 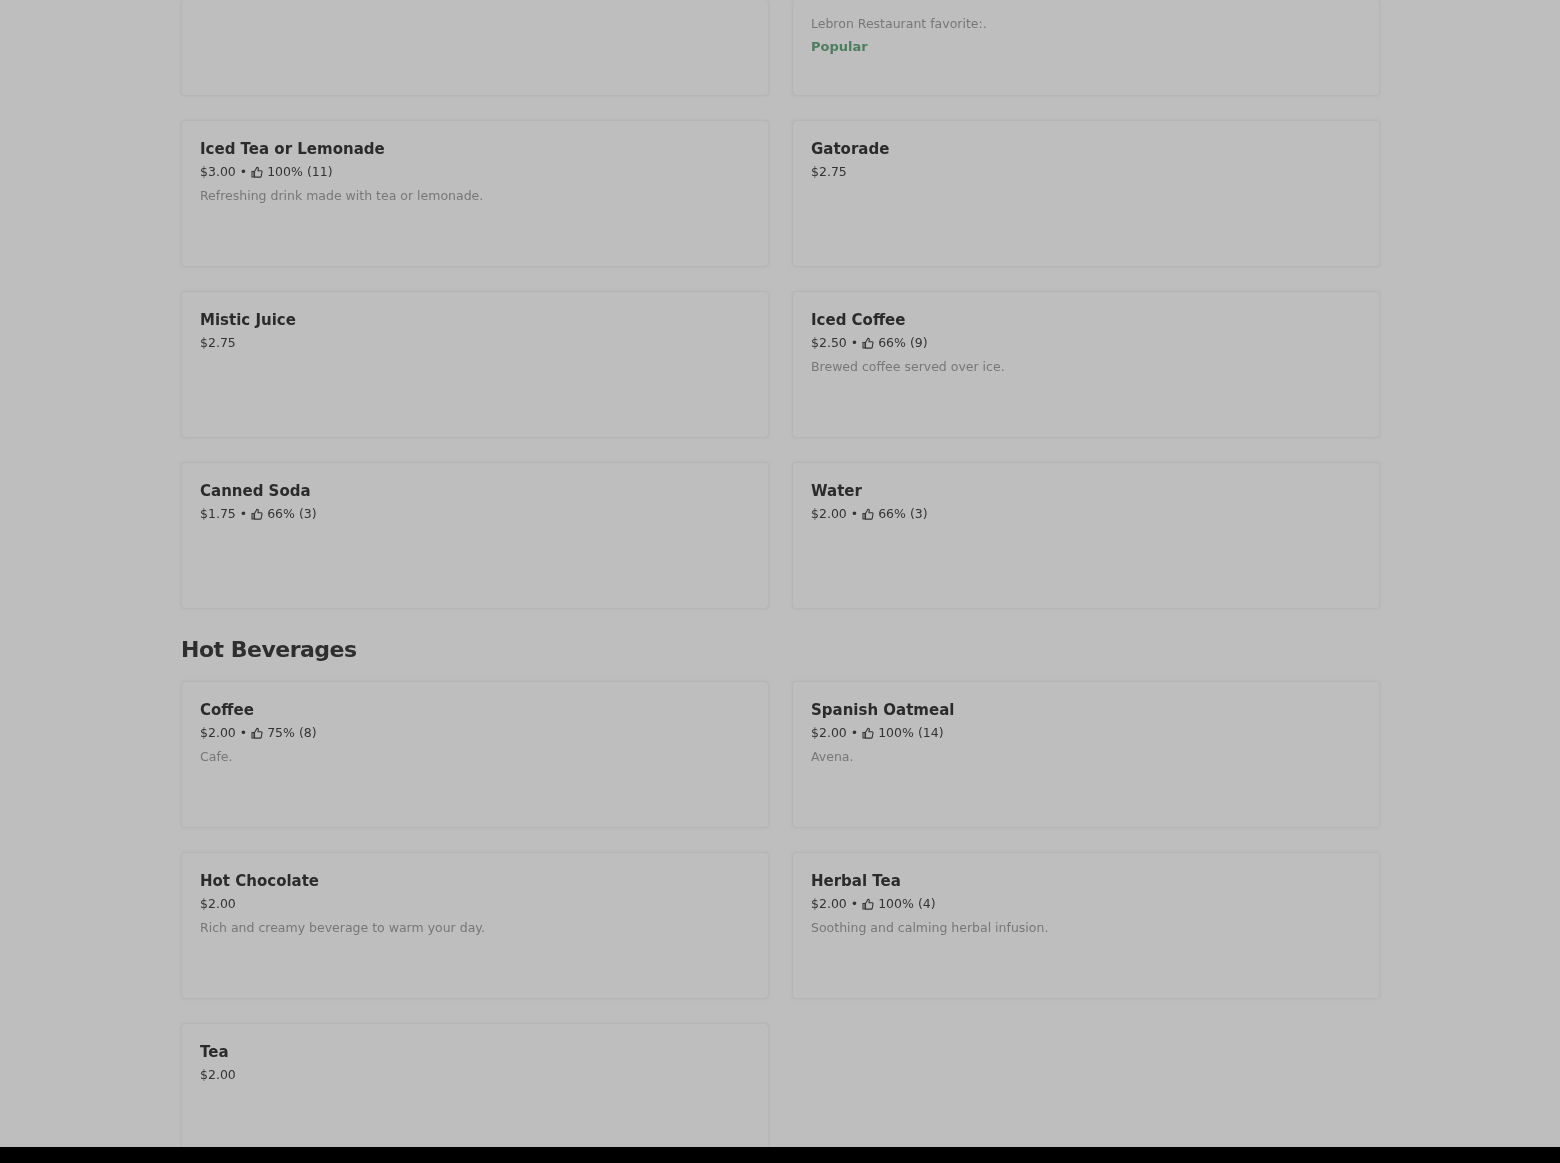 What do you see at coordinates (217, 757) in the screenshot?
I see `item-description: Cafe.` at bounding box center [217, 757].